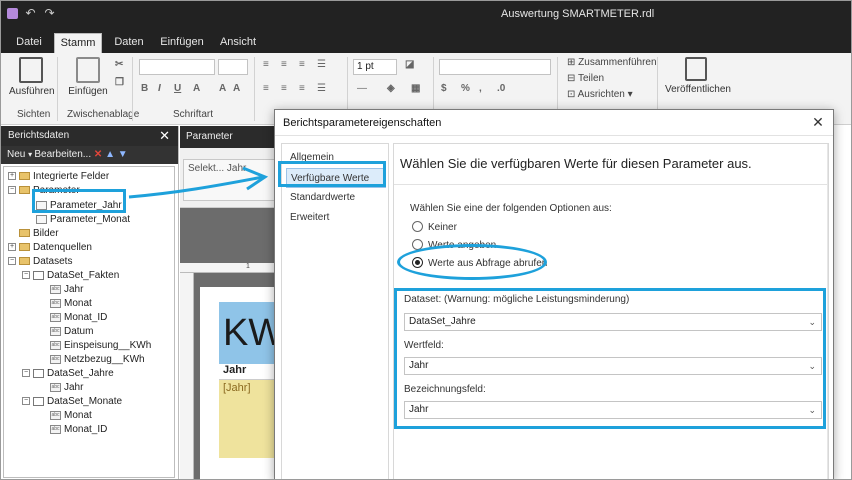 This screenshot has height=480, width=852. What do you see at coordinates (83, 220) in the screenshot?
I see `tree-item-parameter-monat: Parameter_Monat` at bounding box center [83, 220].